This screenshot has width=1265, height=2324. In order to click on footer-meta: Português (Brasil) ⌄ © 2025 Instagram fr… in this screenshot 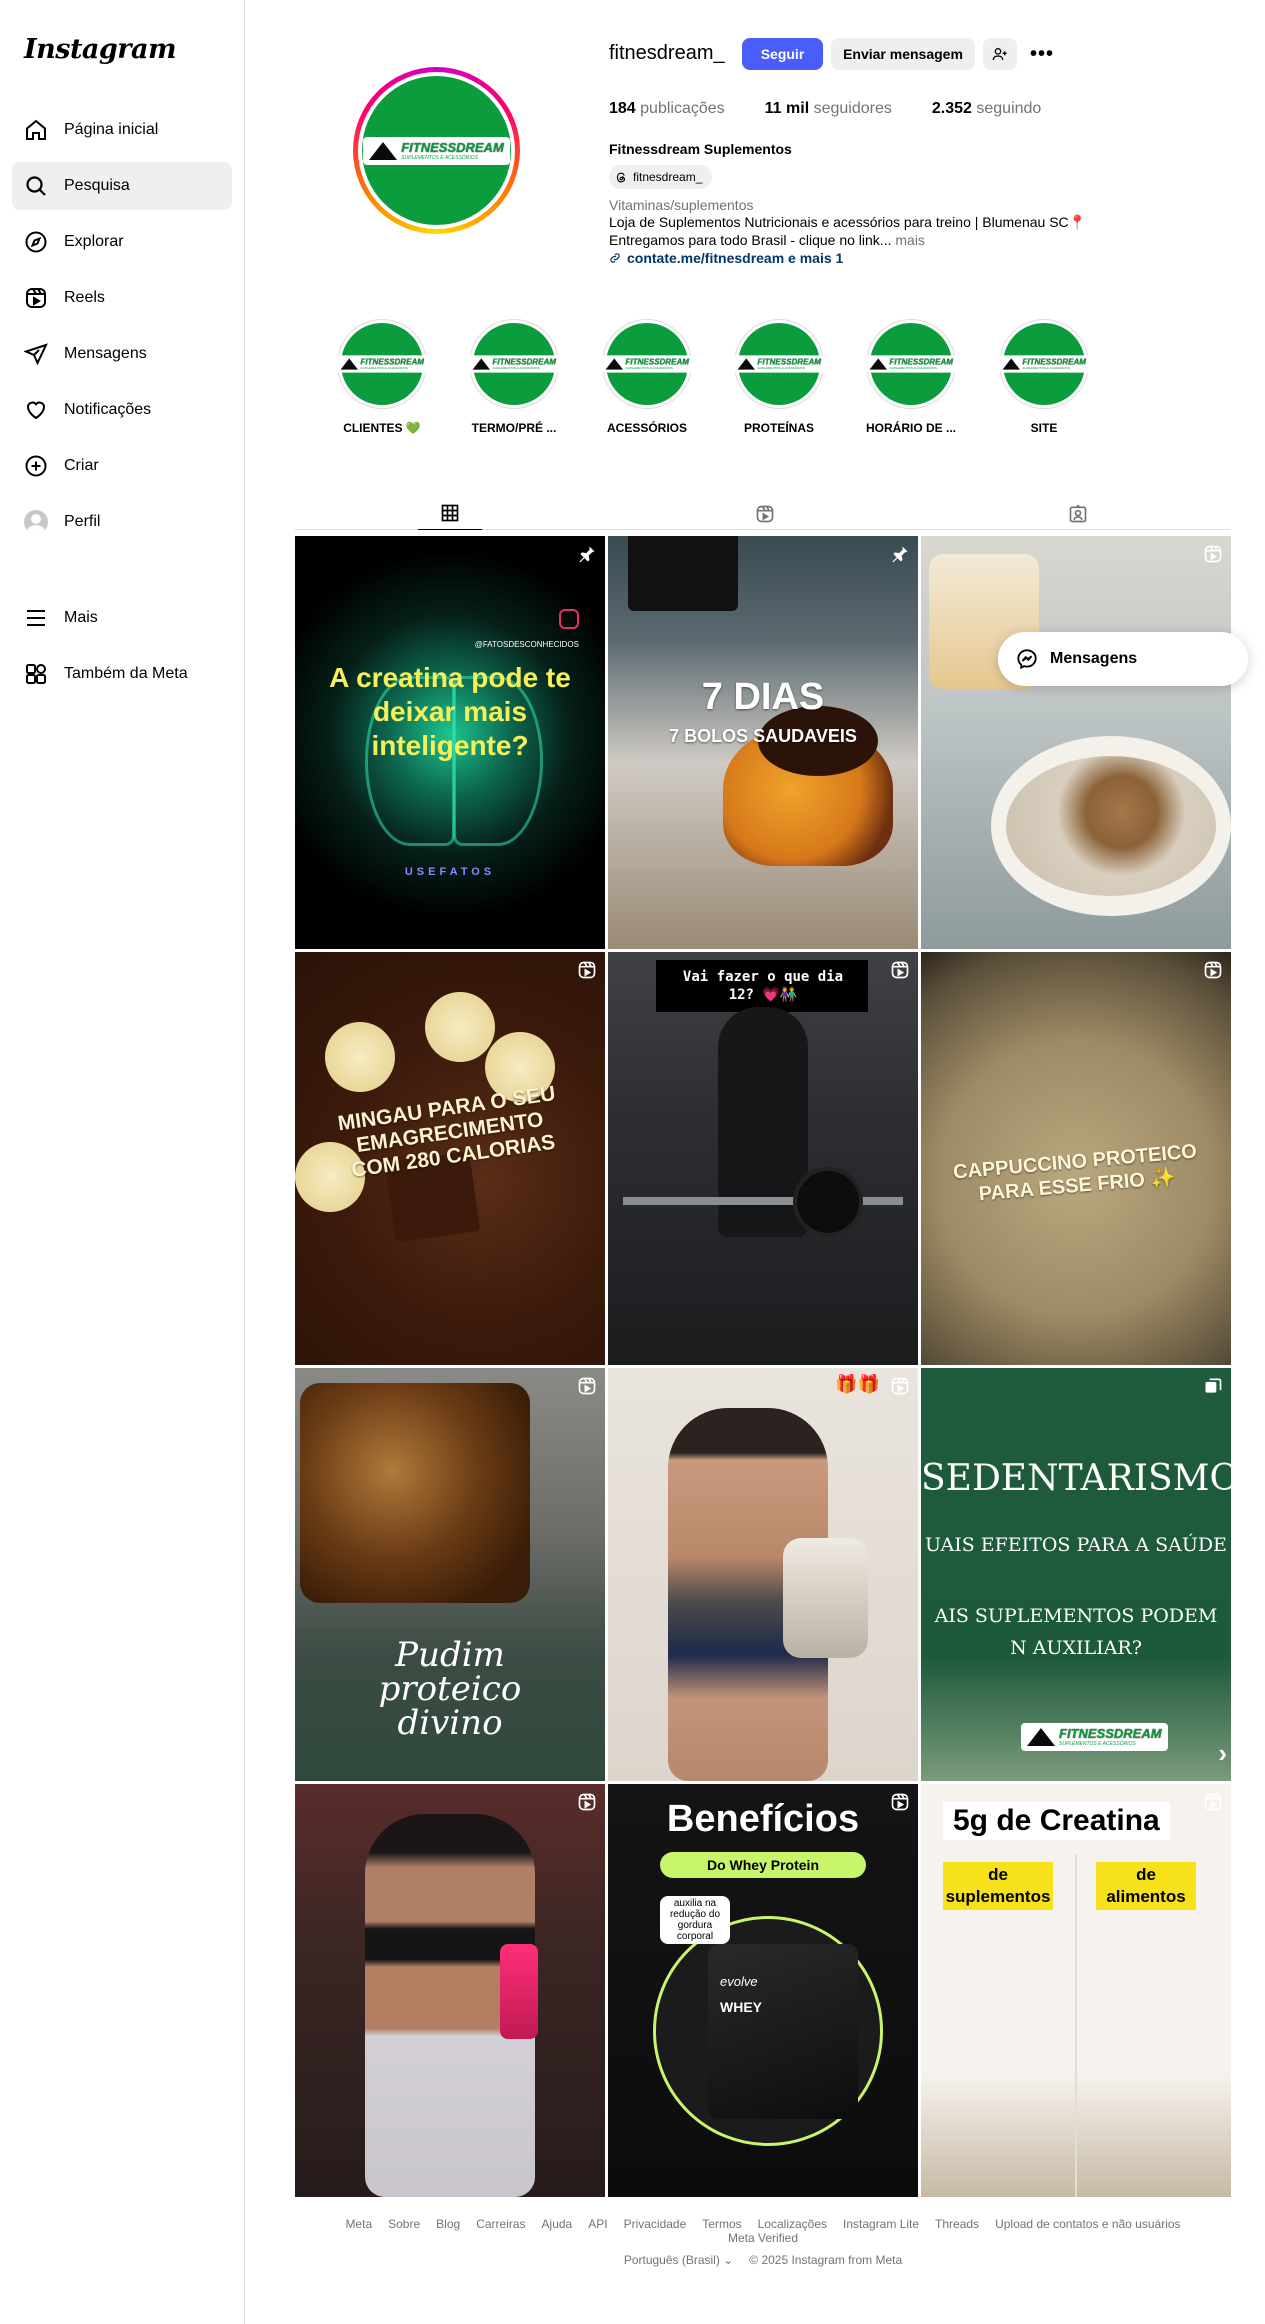, I will do `click(763, 2260)`.